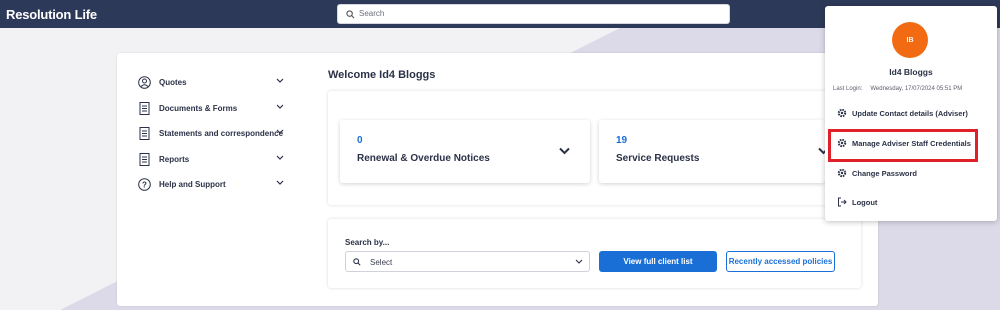 This screenshot has width=1000, height=310. I want to click on service-requests-card: 19 Service Requests, so click(714, 151).